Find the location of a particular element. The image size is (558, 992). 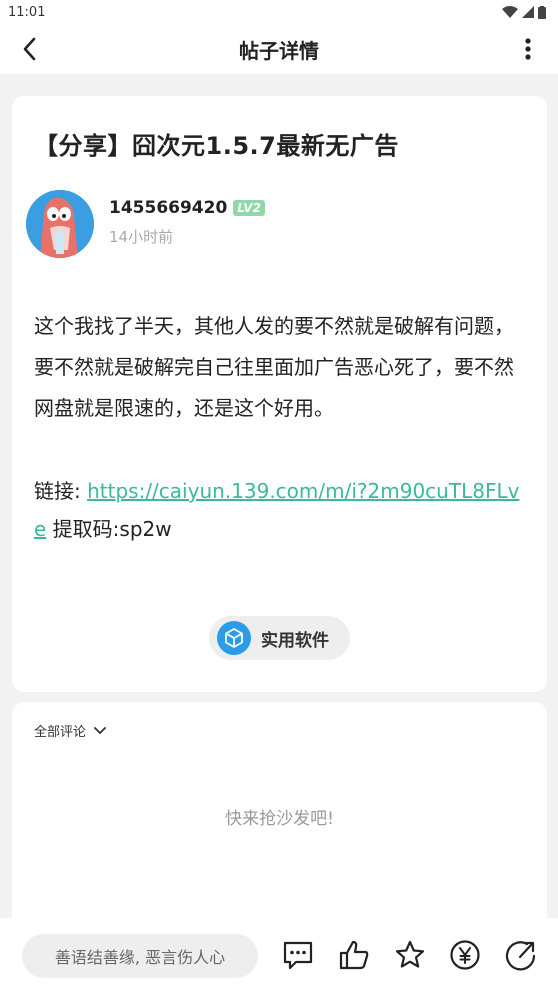

favorite-button is located at coordinates (410, 955).